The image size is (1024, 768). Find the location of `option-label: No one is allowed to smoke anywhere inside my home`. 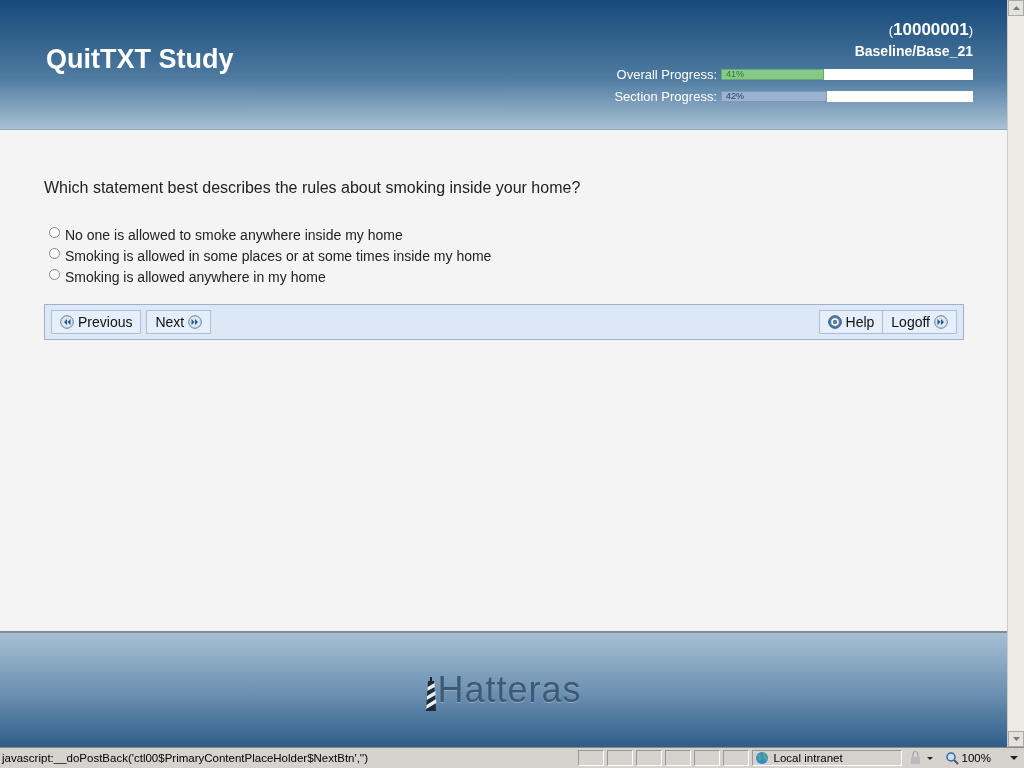

option-label: No one is allowed to smoke anywhere inside my home is located at coordinates (234, 234).